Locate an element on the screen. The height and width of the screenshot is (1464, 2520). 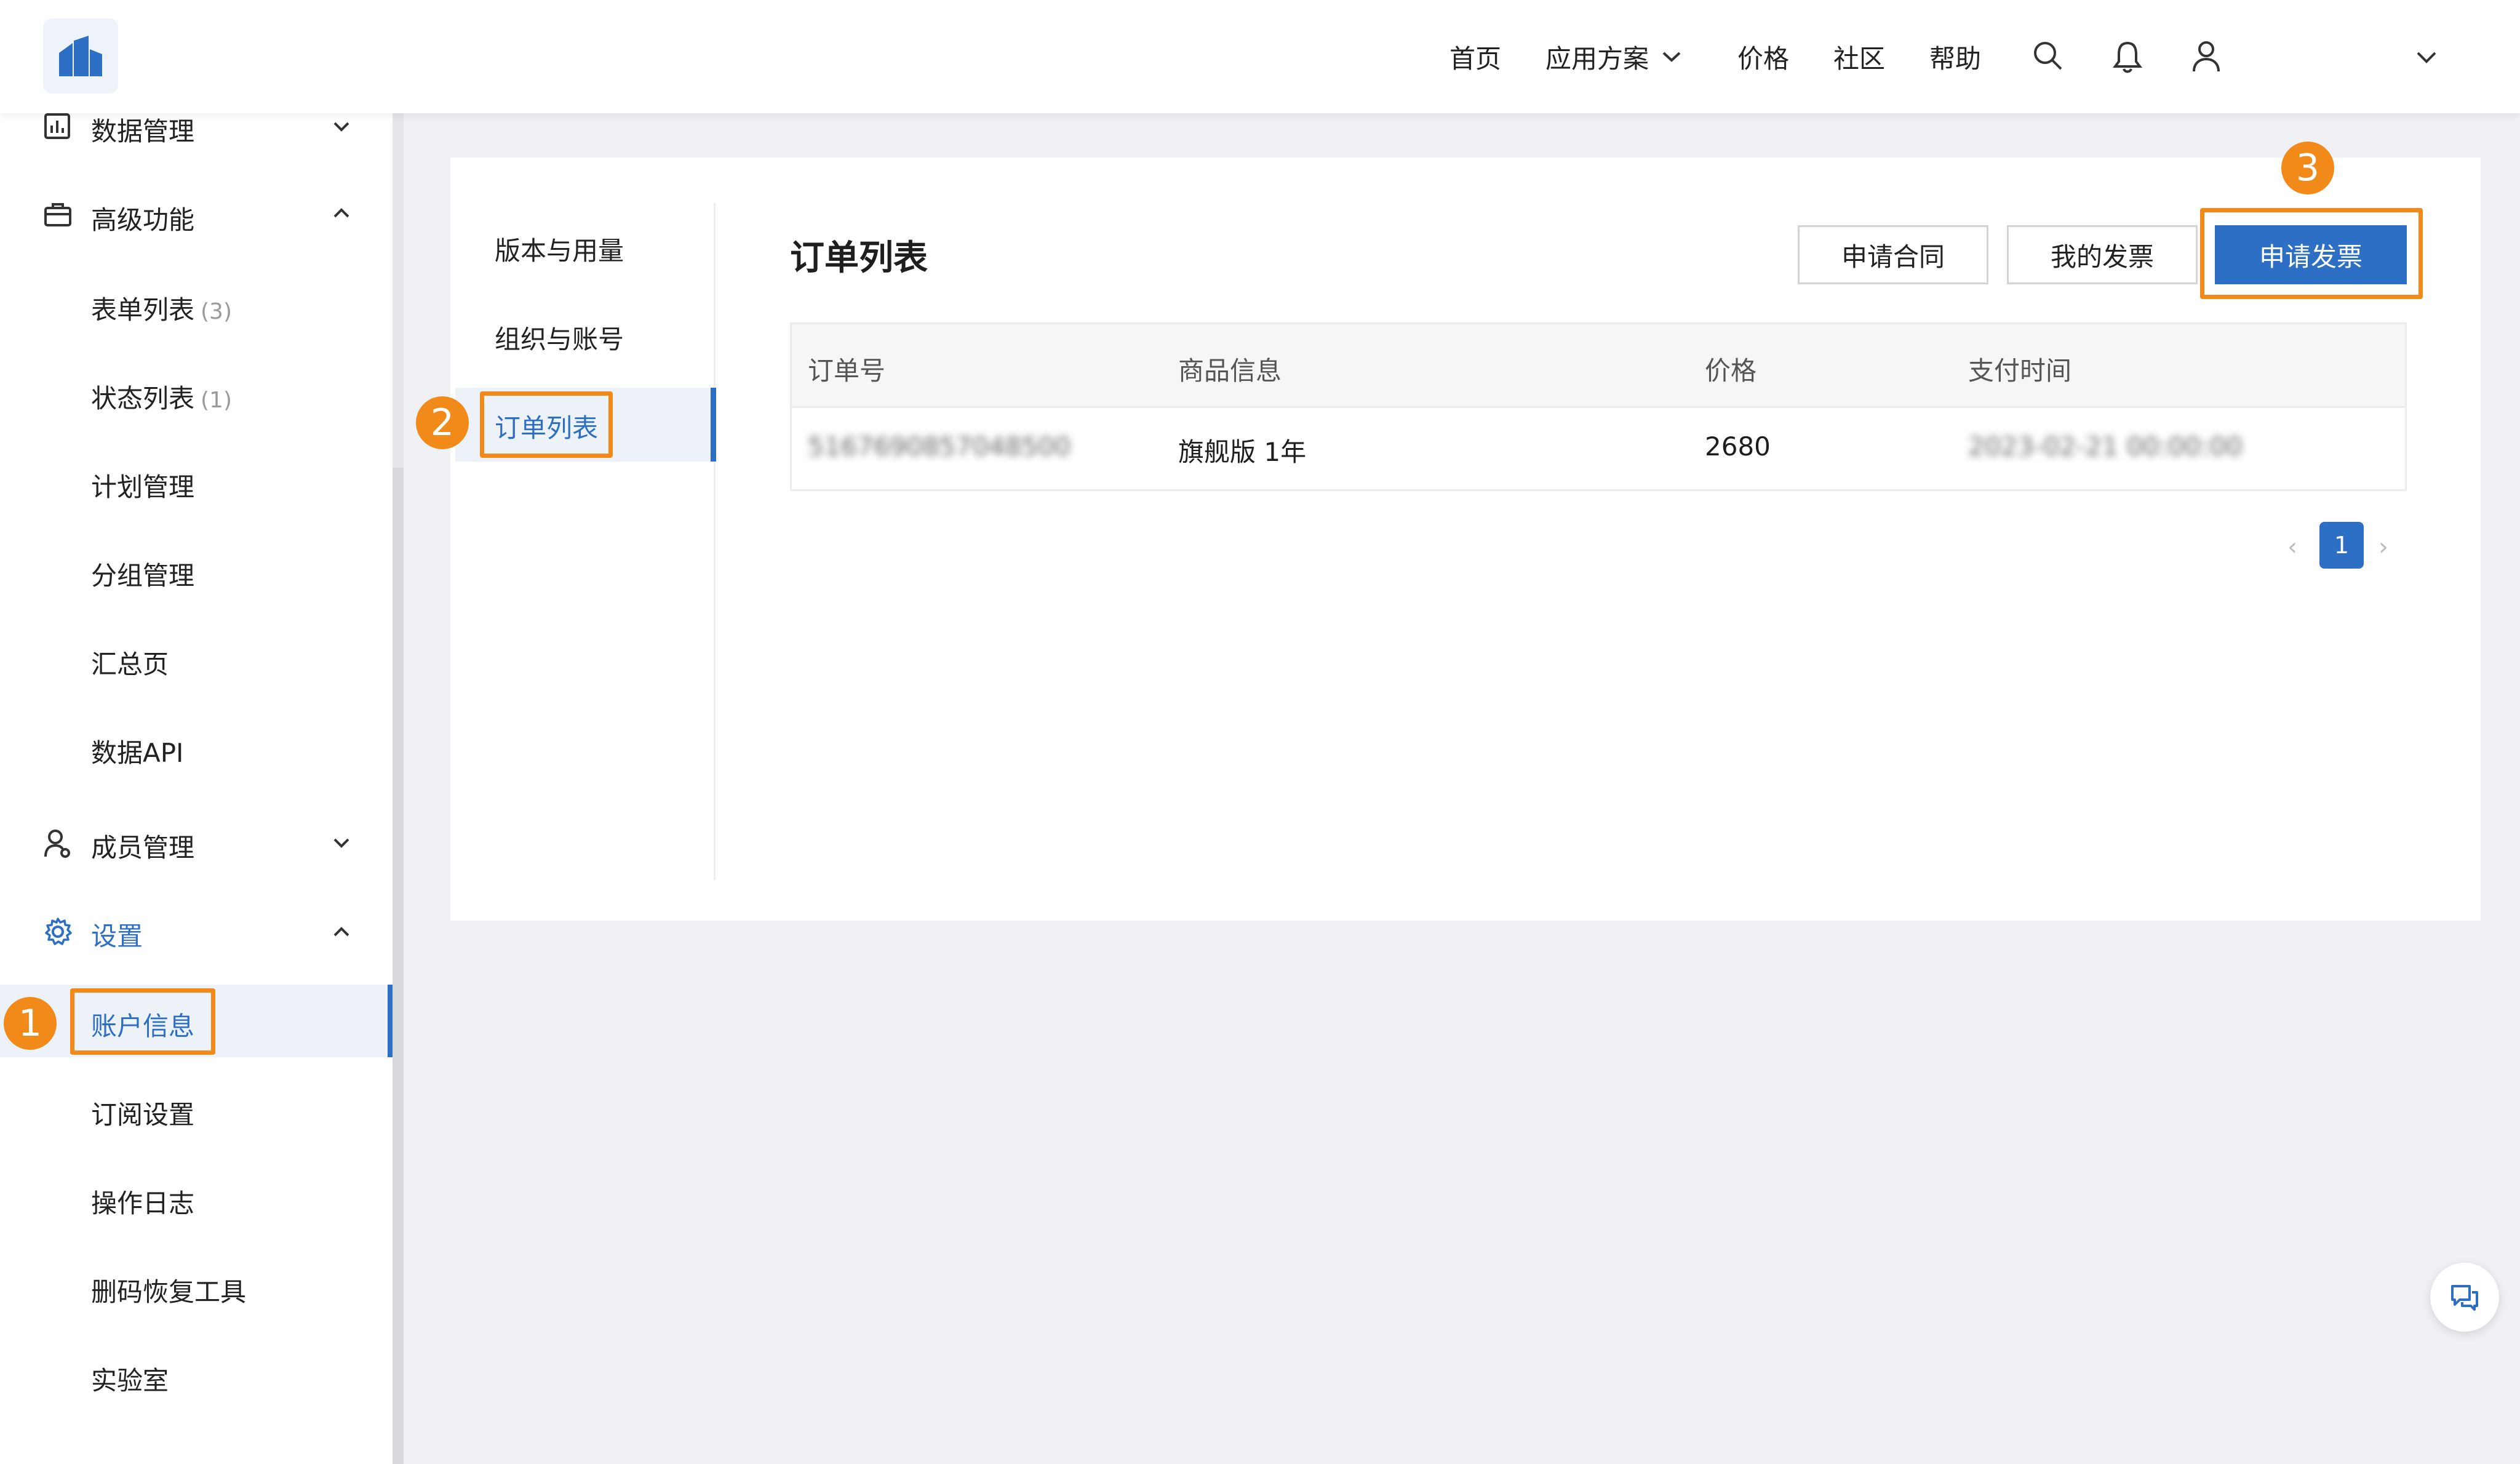
sidebar-group-settings: 设置 is located at coordinates (195, 933).